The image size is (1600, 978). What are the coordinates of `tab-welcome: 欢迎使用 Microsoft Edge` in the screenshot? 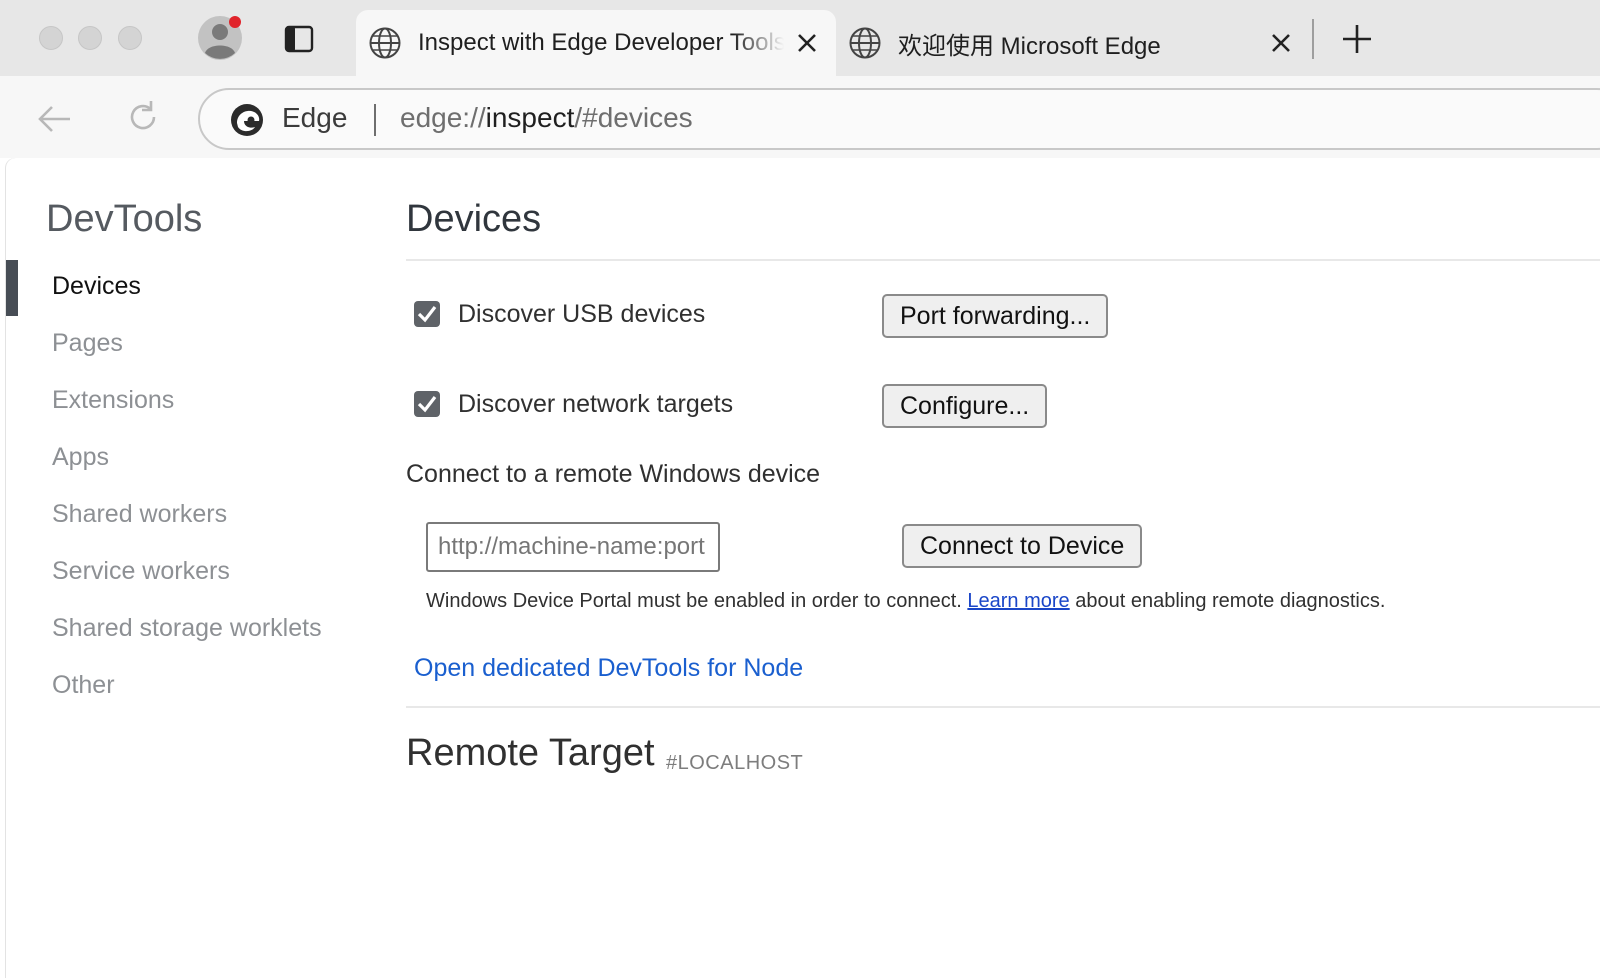 It's located at (1073, 43).